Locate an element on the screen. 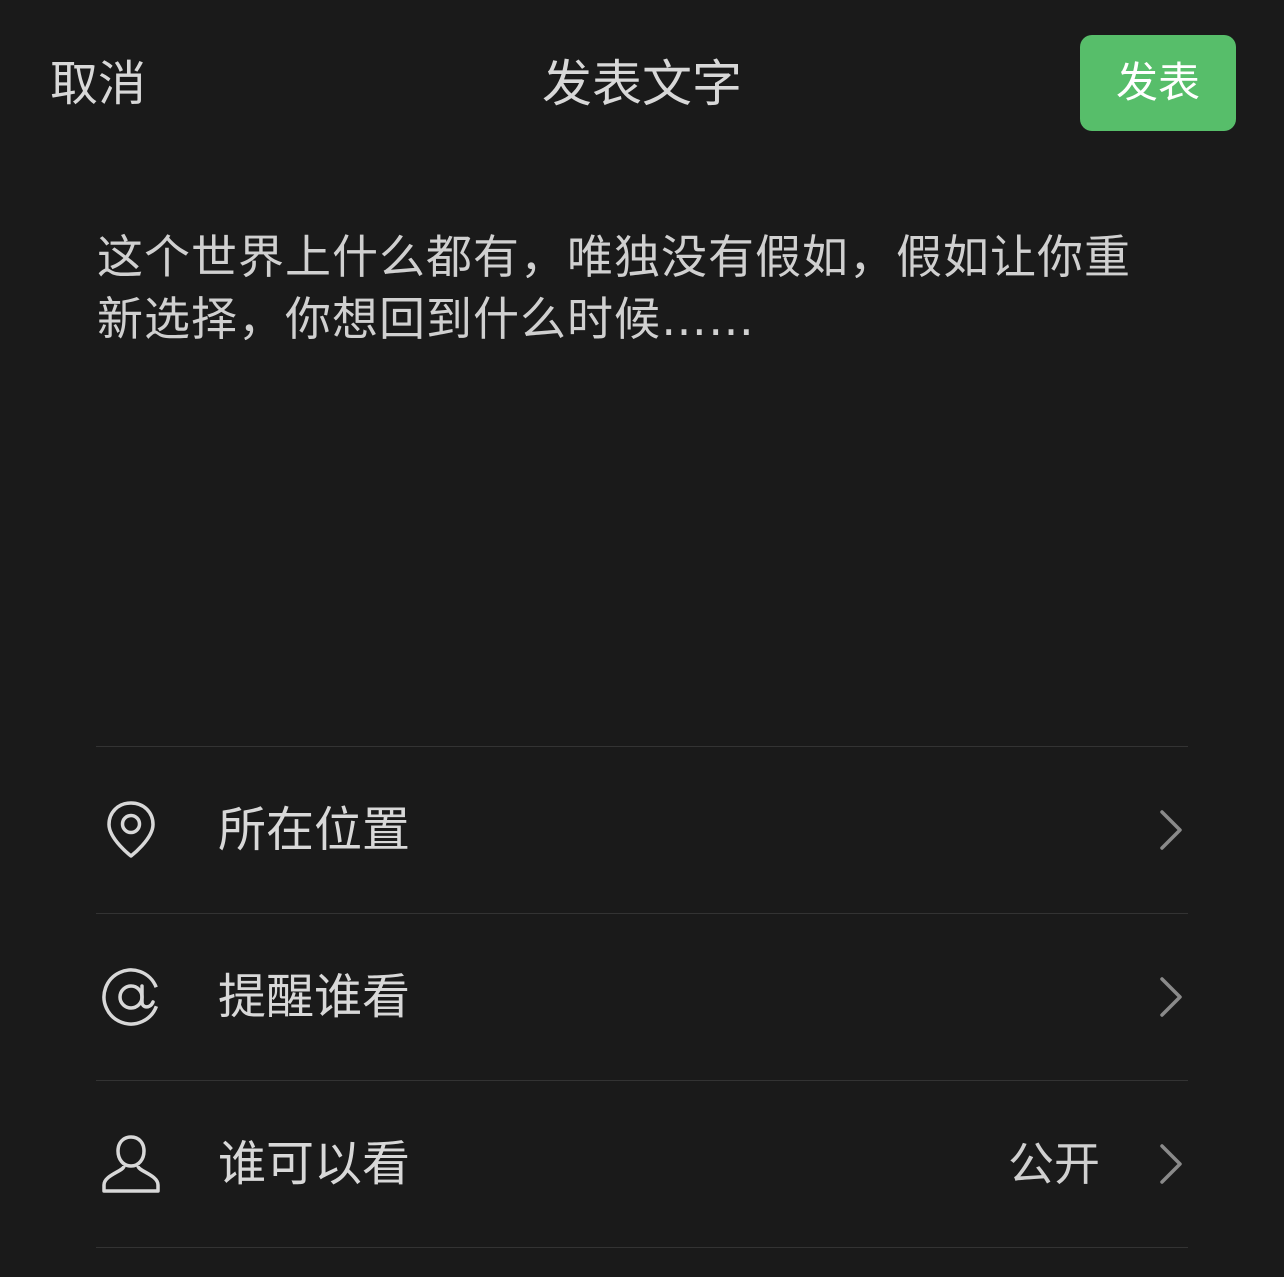 Image resolution: width=1284 pixels, height=1277 pixels. location-label: 所在位置 is located at coordinates (314, 830).